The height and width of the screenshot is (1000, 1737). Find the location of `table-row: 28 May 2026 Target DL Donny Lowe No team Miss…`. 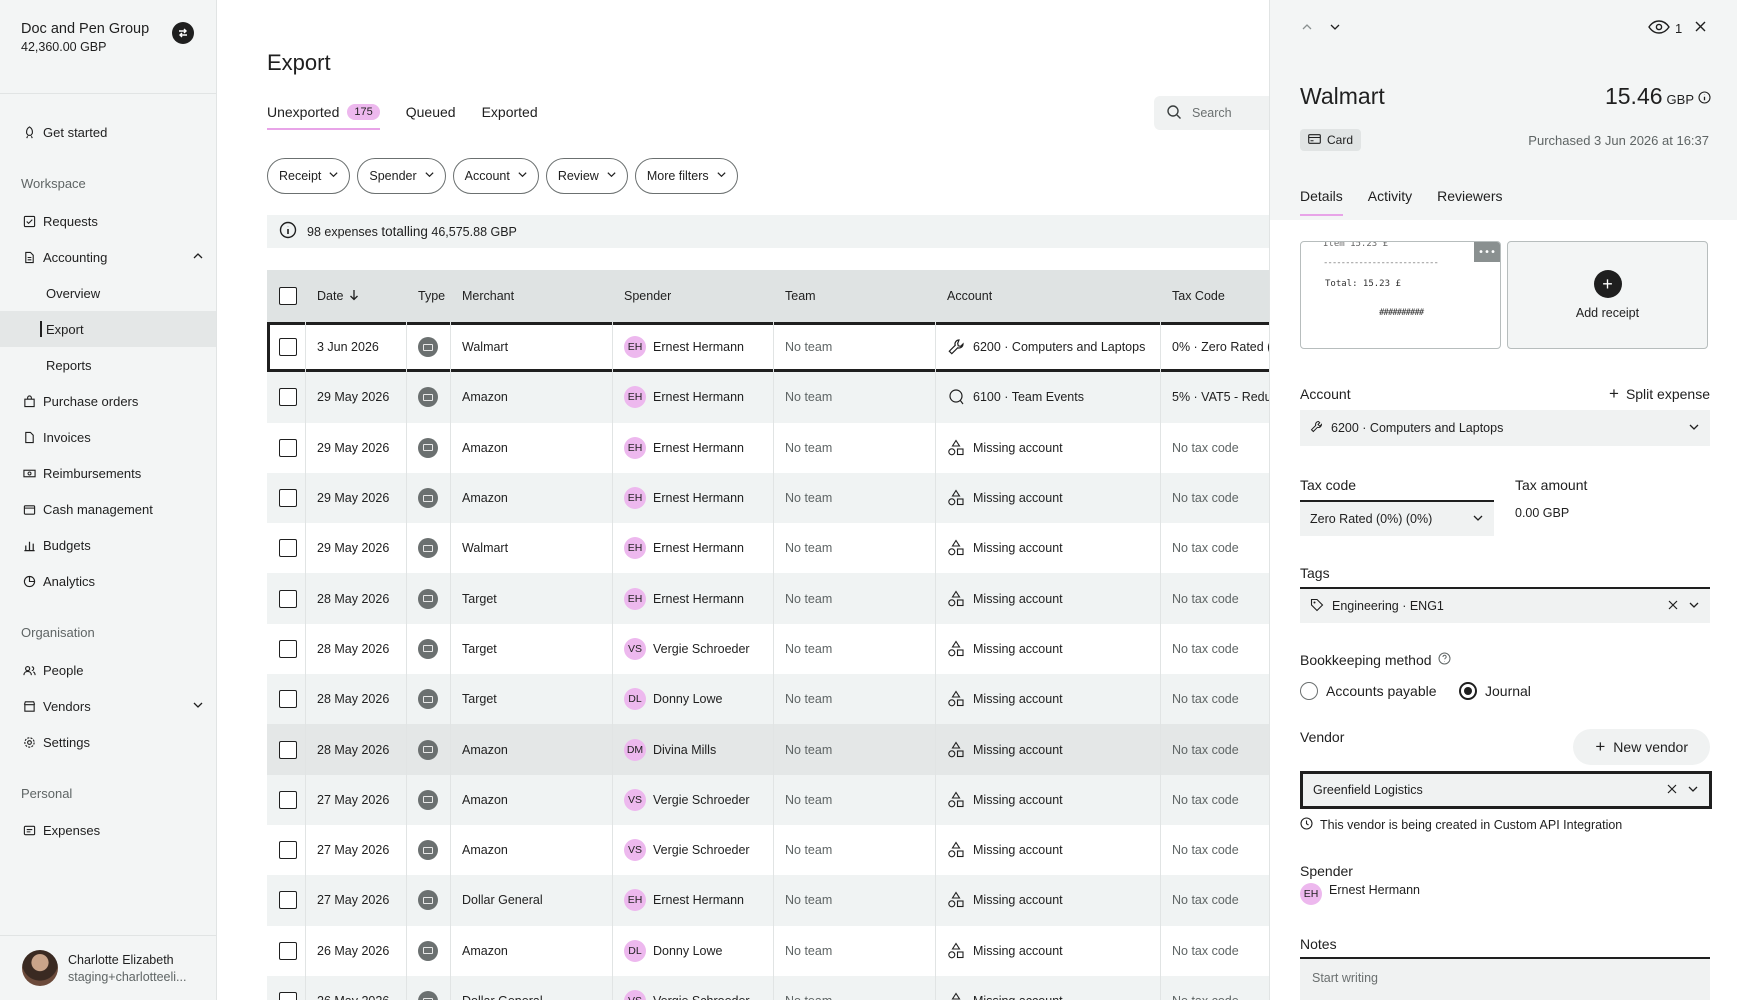

table-row: 28 May 2026 Target DL Donny Lowe No team Miss… is located at coordinates (768, 699).